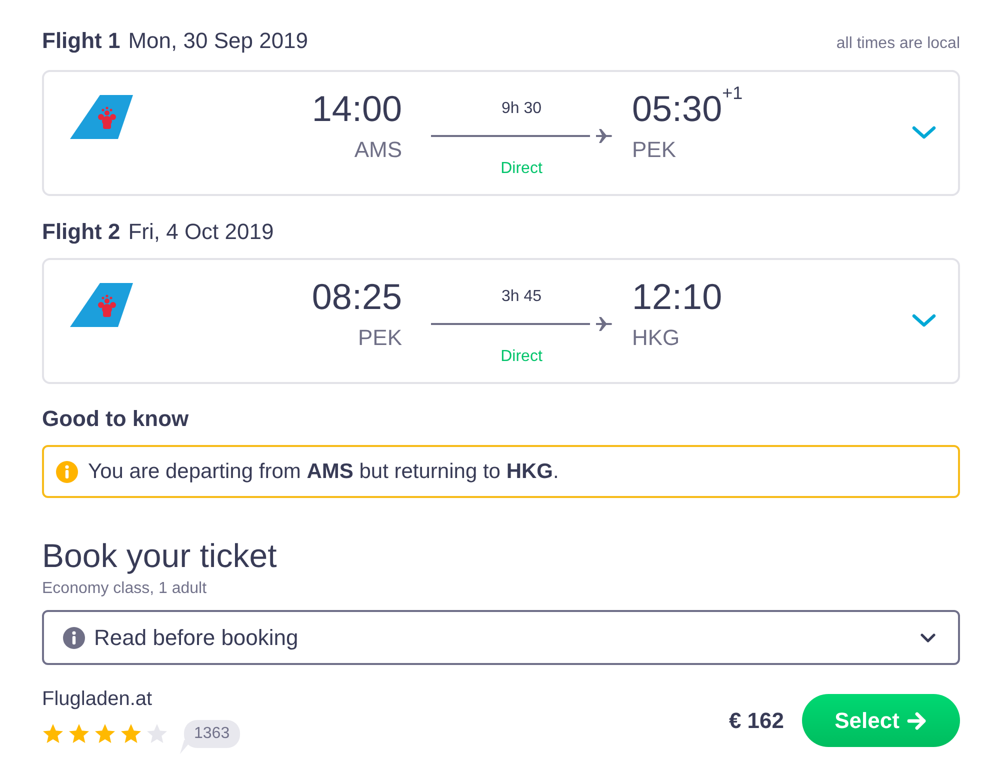  Describe the element at coordinates (677, 297) in the screenshot. I see `arrival-time: 12:10` at that location.